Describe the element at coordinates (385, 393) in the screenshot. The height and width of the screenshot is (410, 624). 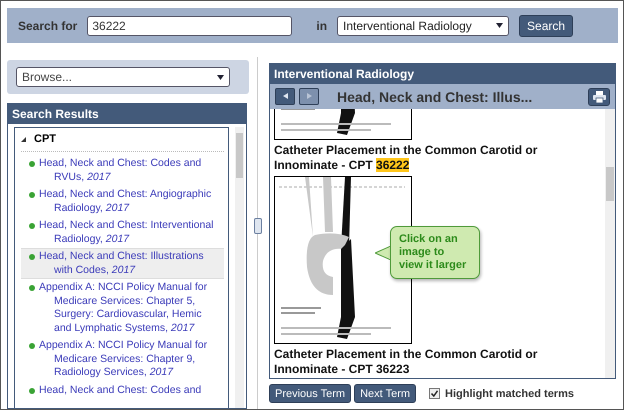
I see `next-term-button: Next Term` at that location.